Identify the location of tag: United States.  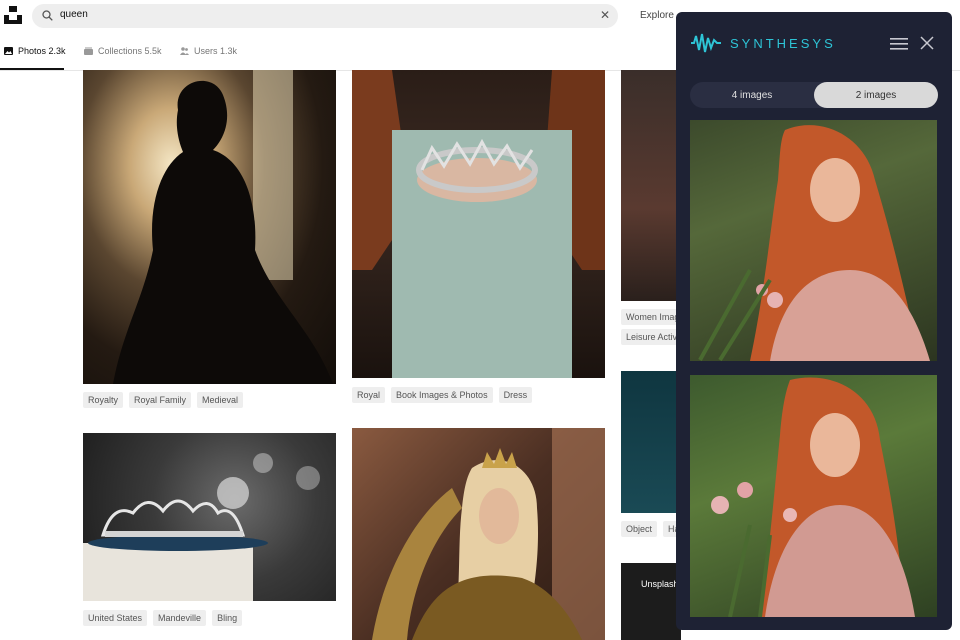
(115, 618).